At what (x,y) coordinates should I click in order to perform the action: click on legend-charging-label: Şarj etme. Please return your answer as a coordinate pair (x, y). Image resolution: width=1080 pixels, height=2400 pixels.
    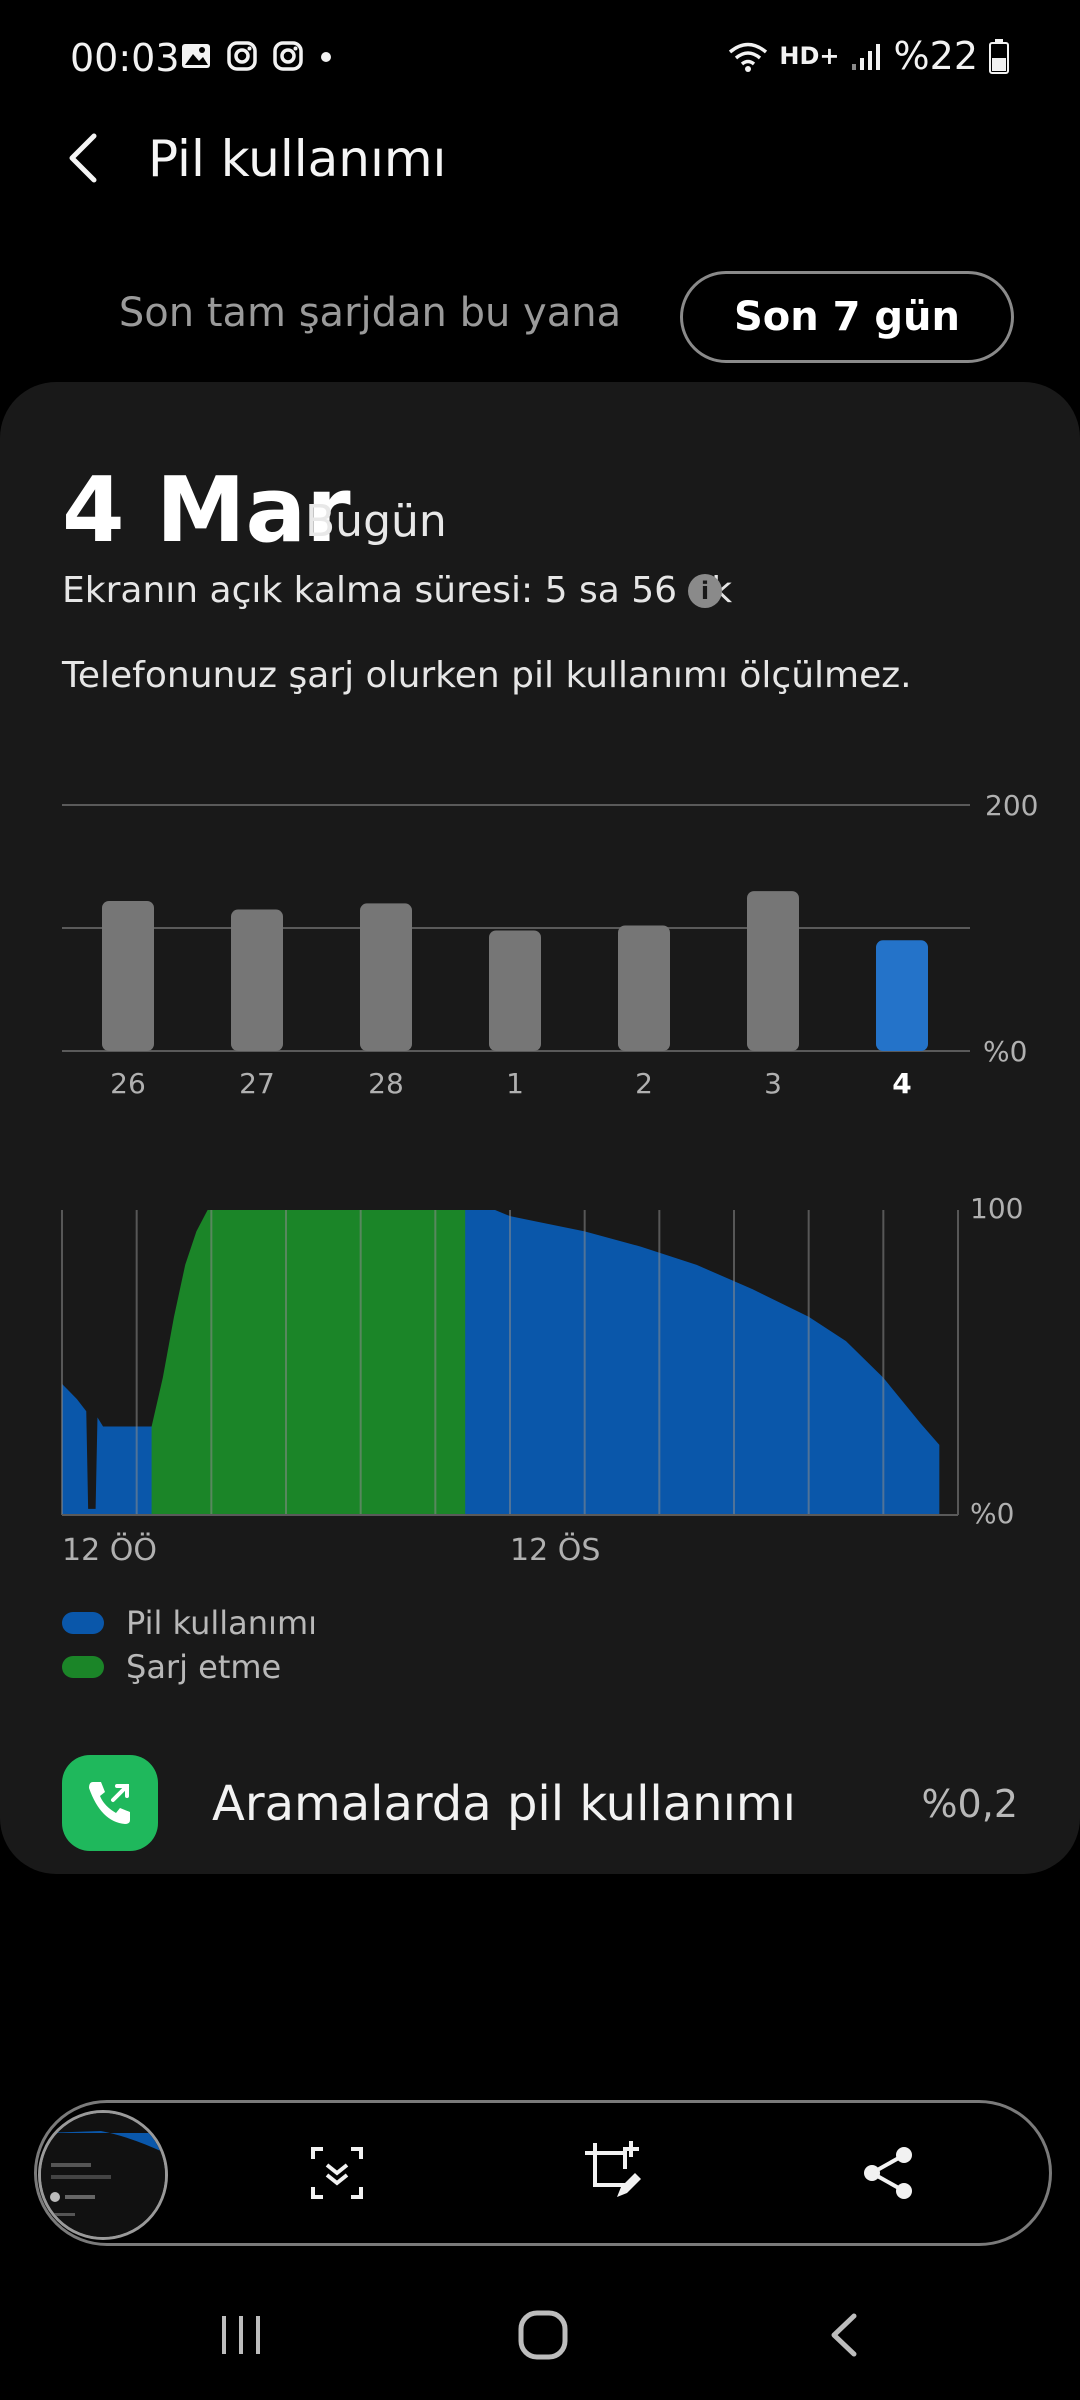
    Looking at the image, I should click on (204, 1667).